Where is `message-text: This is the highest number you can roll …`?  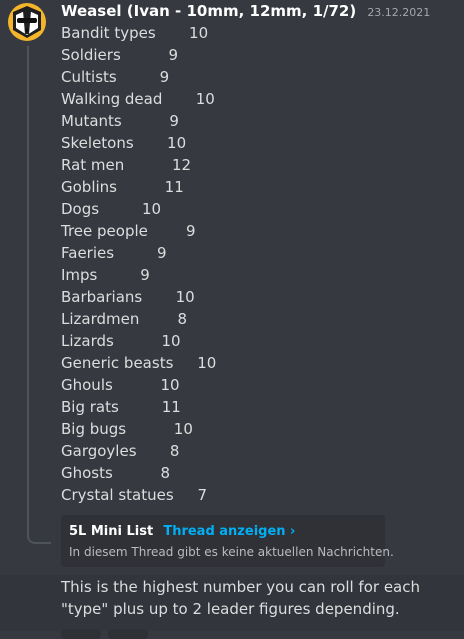 message-text: This is the highest number you can roll … is located at coordinates (240, 598).